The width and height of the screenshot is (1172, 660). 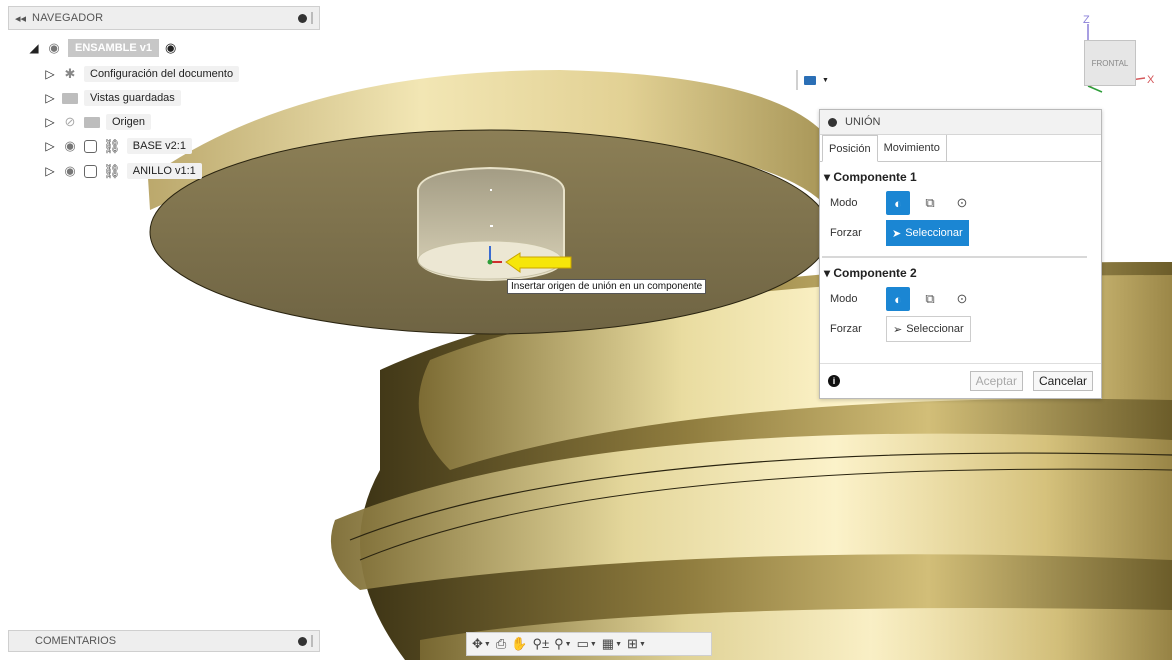 I want to click on separator, so click(x=797, y=80).